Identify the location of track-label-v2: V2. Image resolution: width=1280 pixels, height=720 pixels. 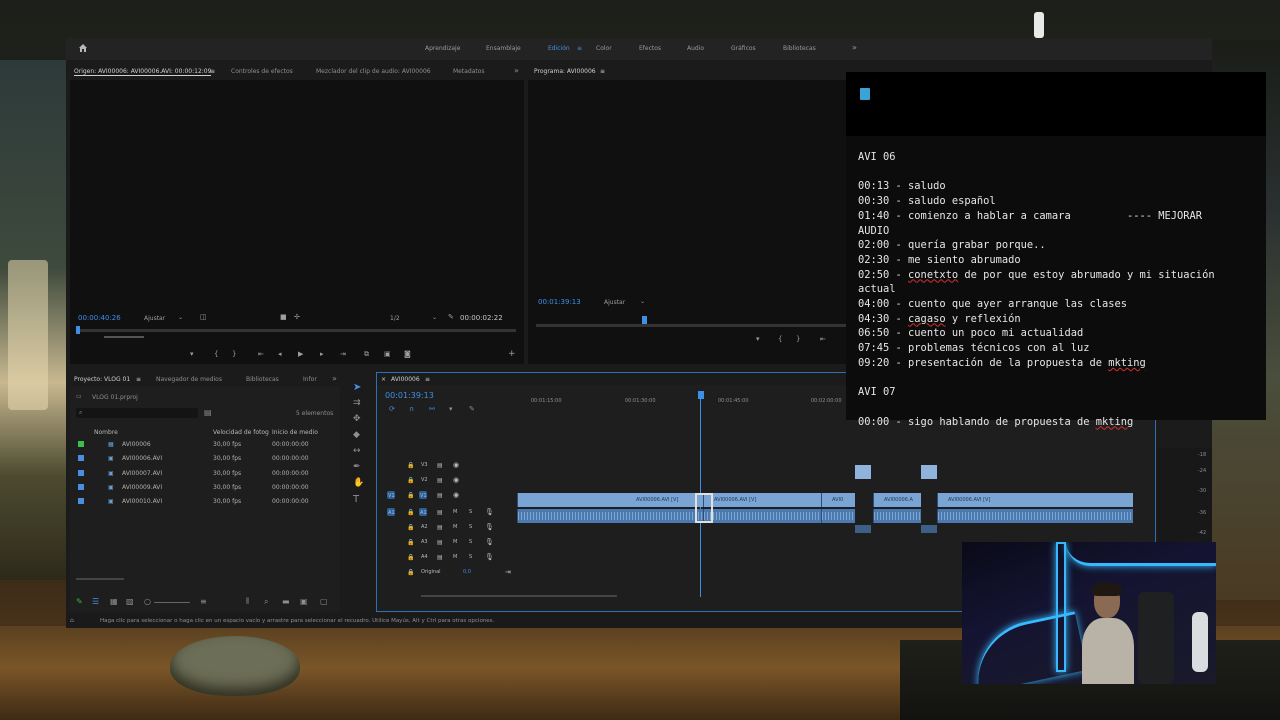
(424, 480).